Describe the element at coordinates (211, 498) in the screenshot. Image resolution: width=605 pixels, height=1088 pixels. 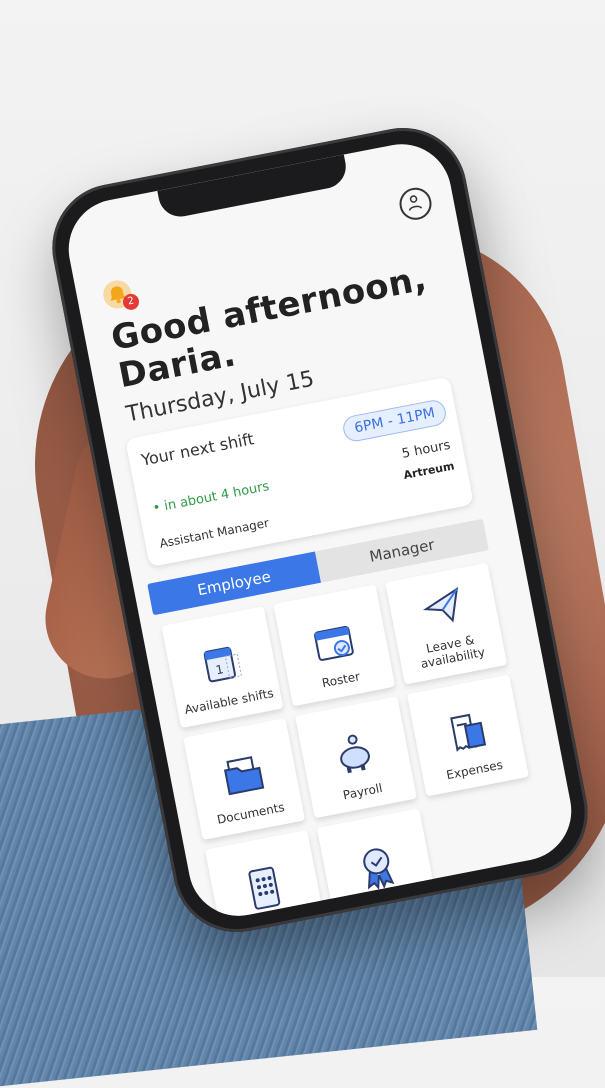
I see `shift-eta: • in about 4 hours` at that location.